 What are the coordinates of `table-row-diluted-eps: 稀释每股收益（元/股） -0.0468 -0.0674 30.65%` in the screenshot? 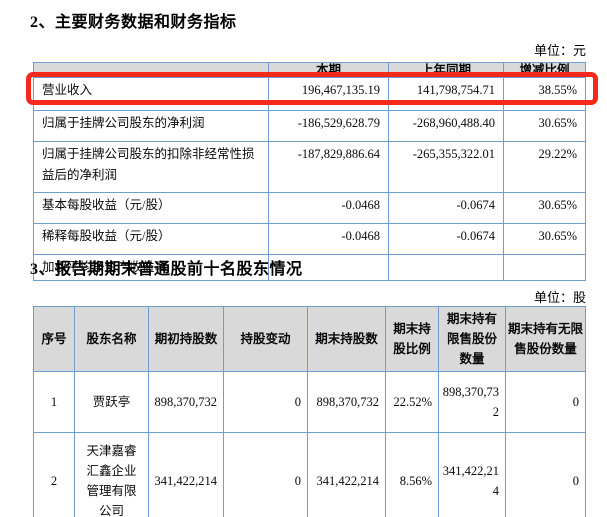 It's located at (309, 239).